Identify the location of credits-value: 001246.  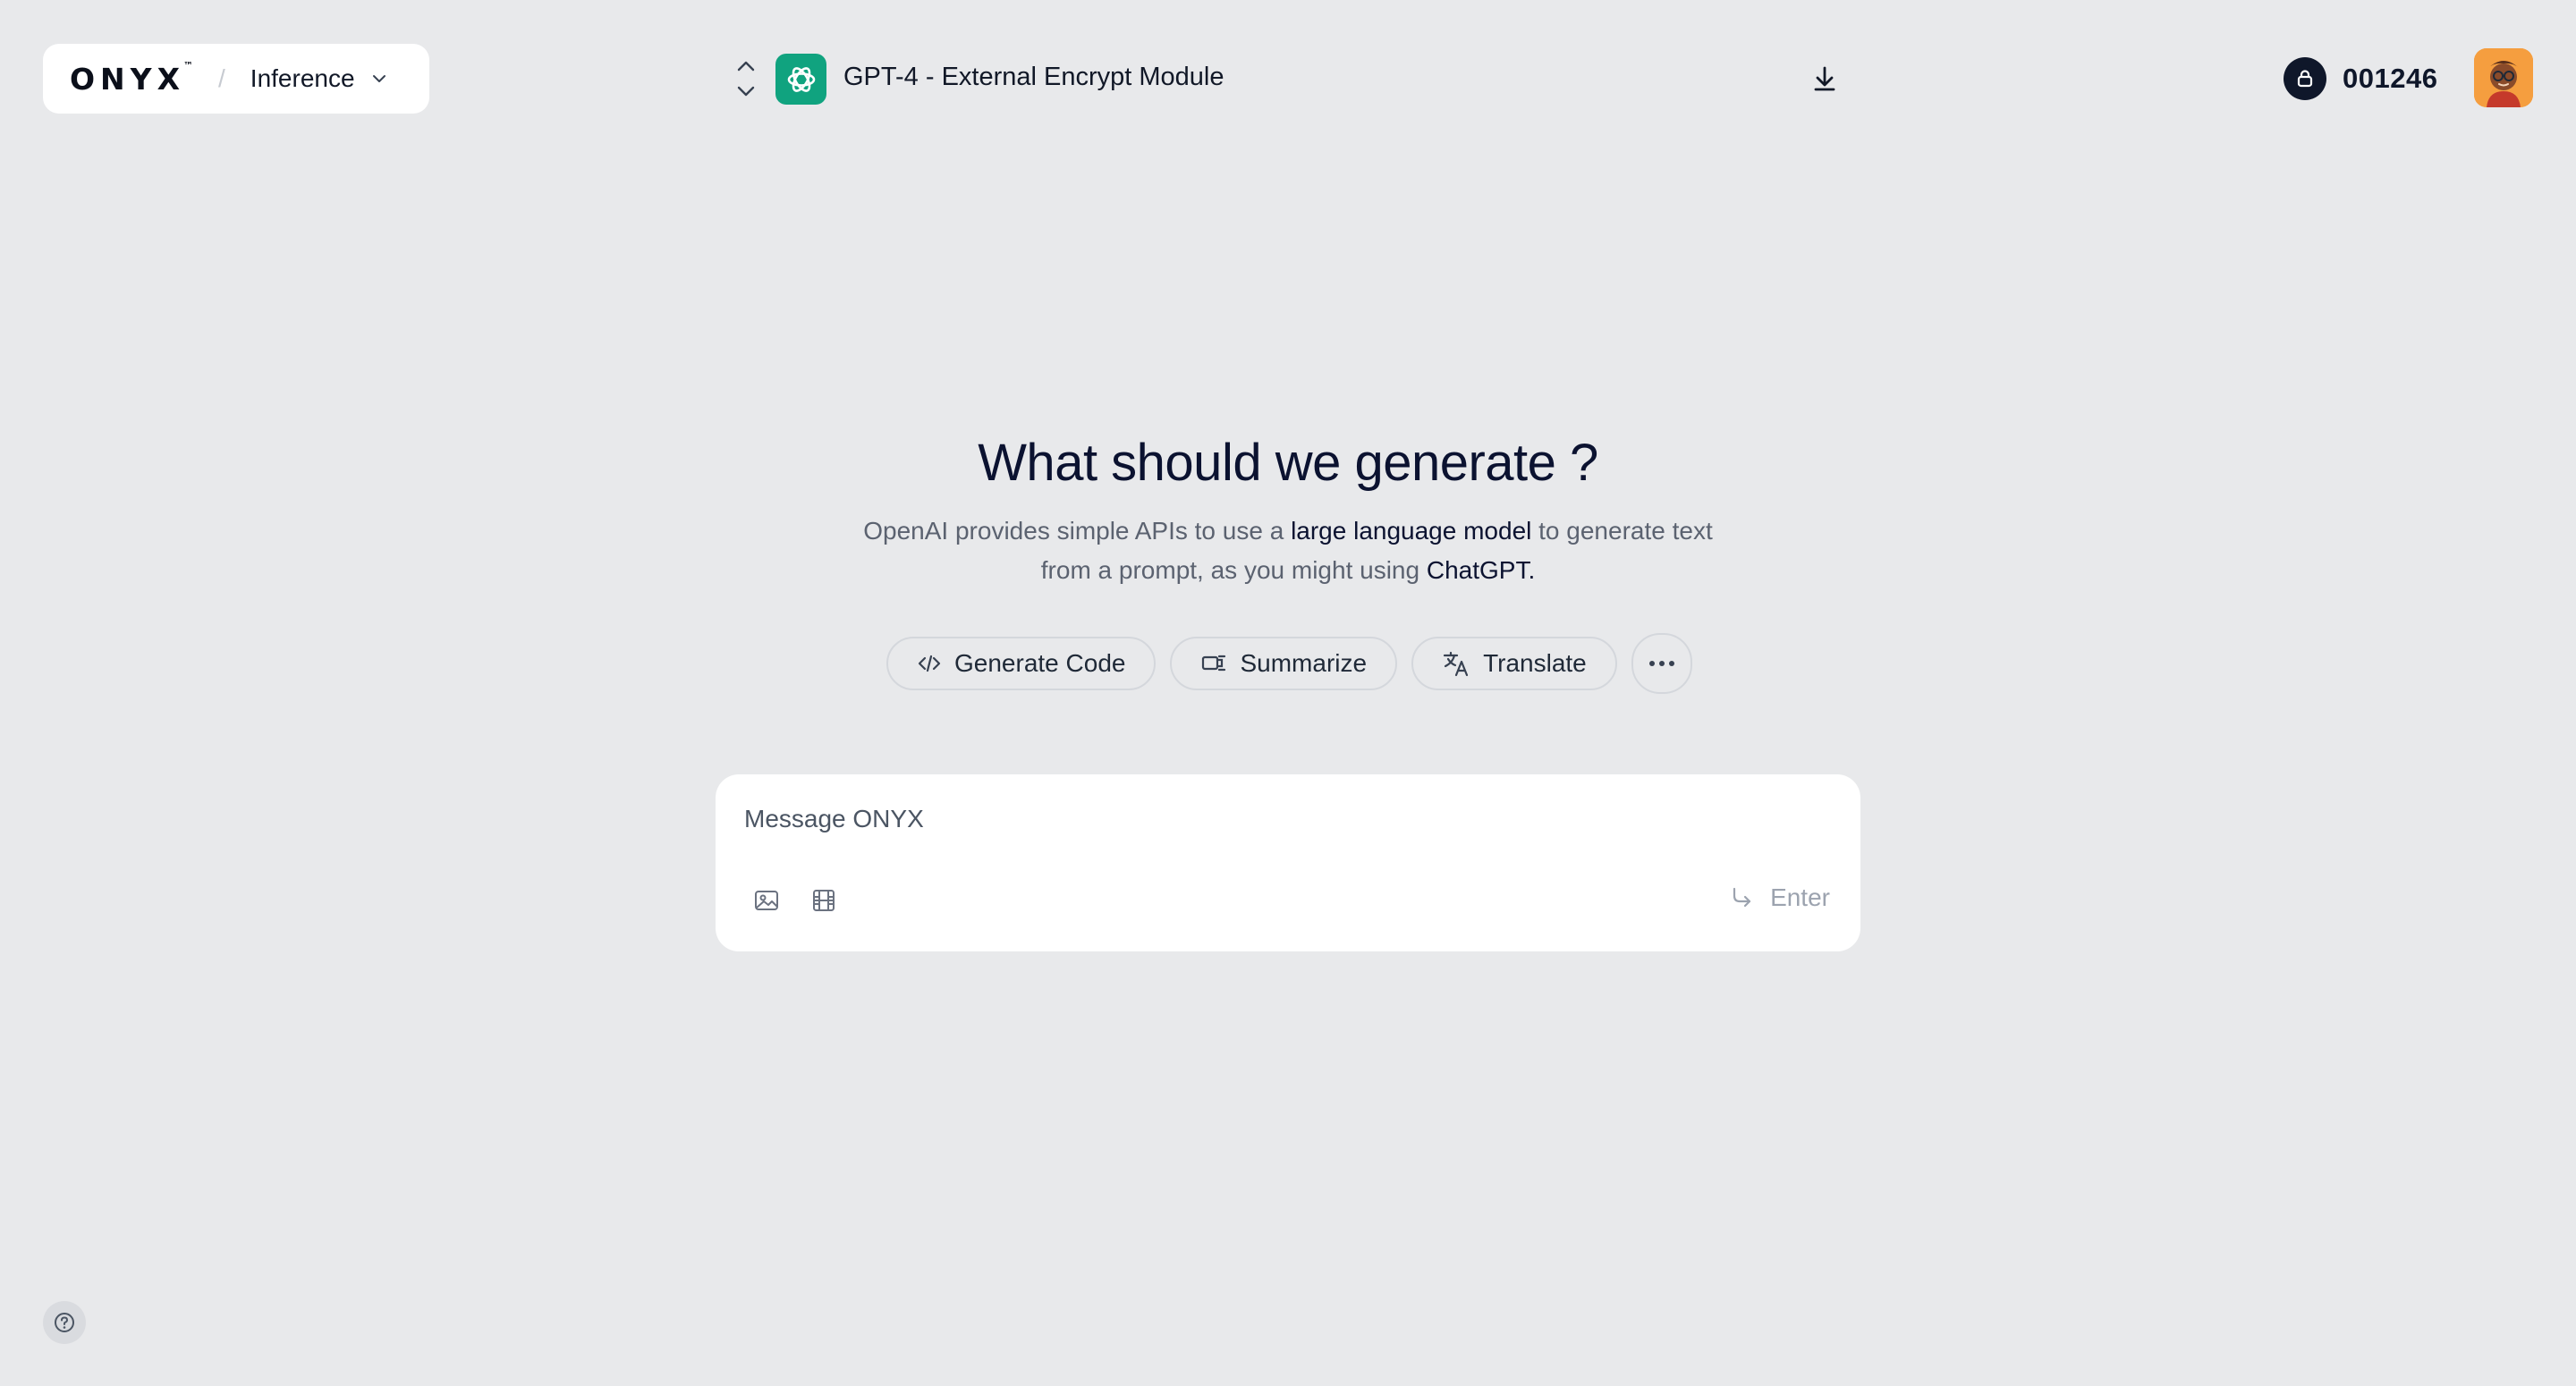
(2390, 78).